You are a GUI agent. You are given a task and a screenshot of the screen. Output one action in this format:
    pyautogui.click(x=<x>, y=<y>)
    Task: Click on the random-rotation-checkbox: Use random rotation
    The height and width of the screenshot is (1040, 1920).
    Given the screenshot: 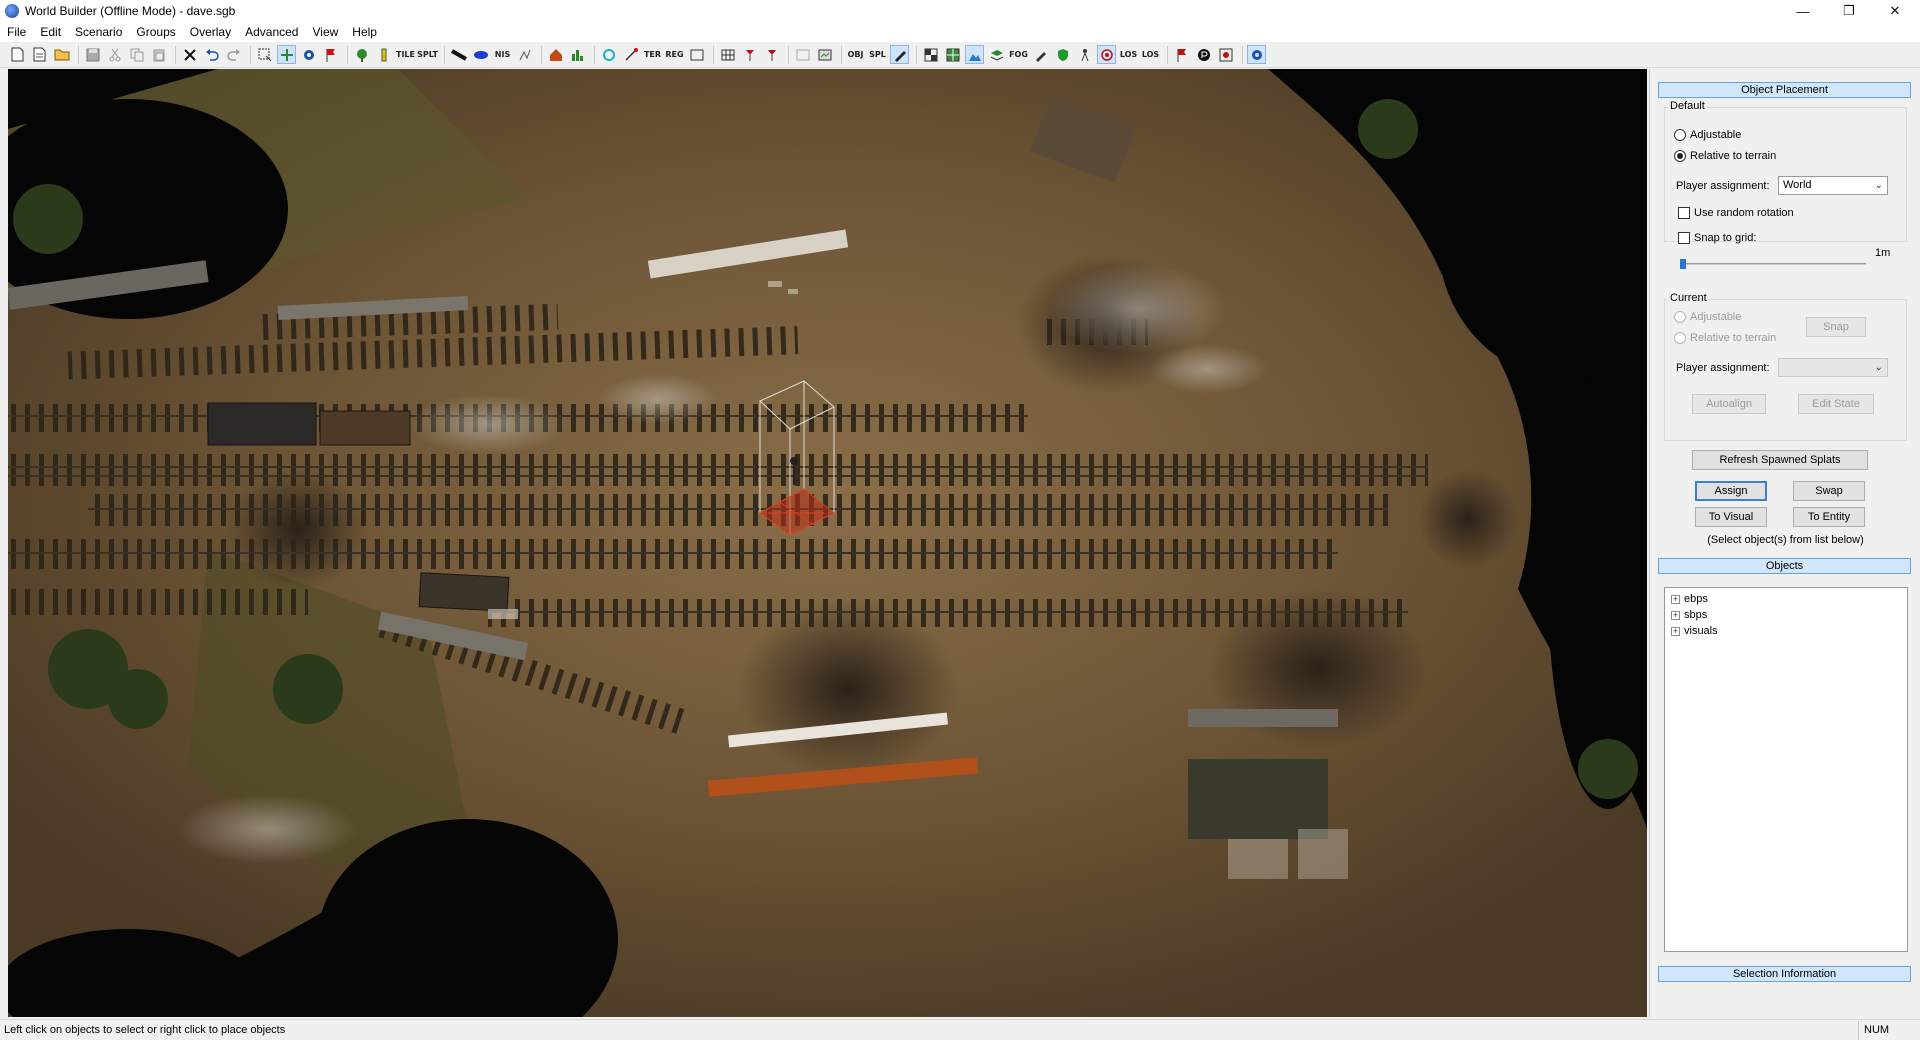 What is the action you would take?
    pyautogui.click(x=1736, y=213)
    